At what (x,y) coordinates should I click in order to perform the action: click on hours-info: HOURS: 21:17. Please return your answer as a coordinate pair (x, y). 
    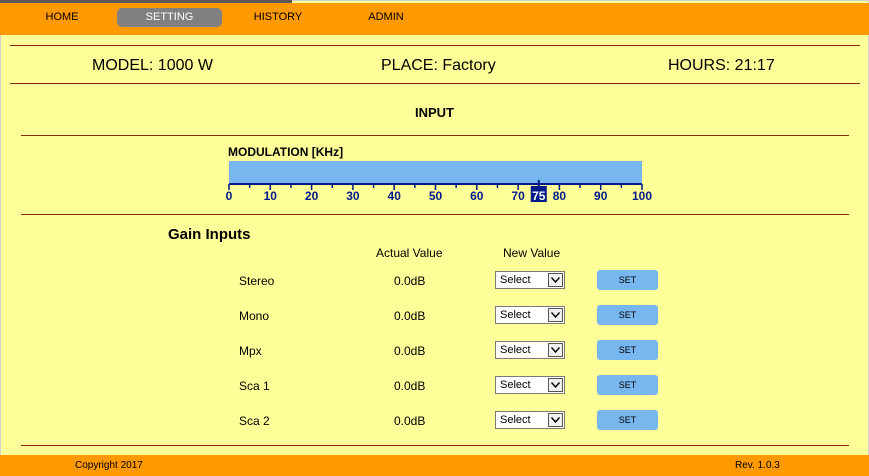
    Looking at the image, I should click on (721, 65).